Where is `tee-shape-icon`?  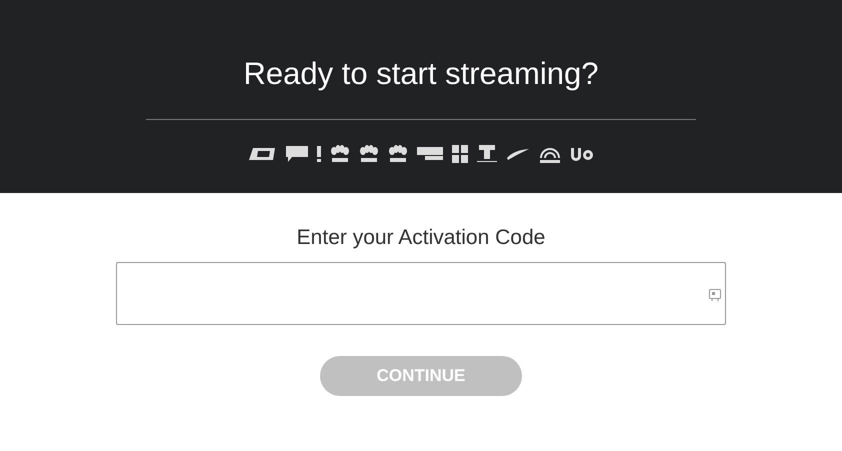
tee-shape-icon is located at coordinates (486, 154).